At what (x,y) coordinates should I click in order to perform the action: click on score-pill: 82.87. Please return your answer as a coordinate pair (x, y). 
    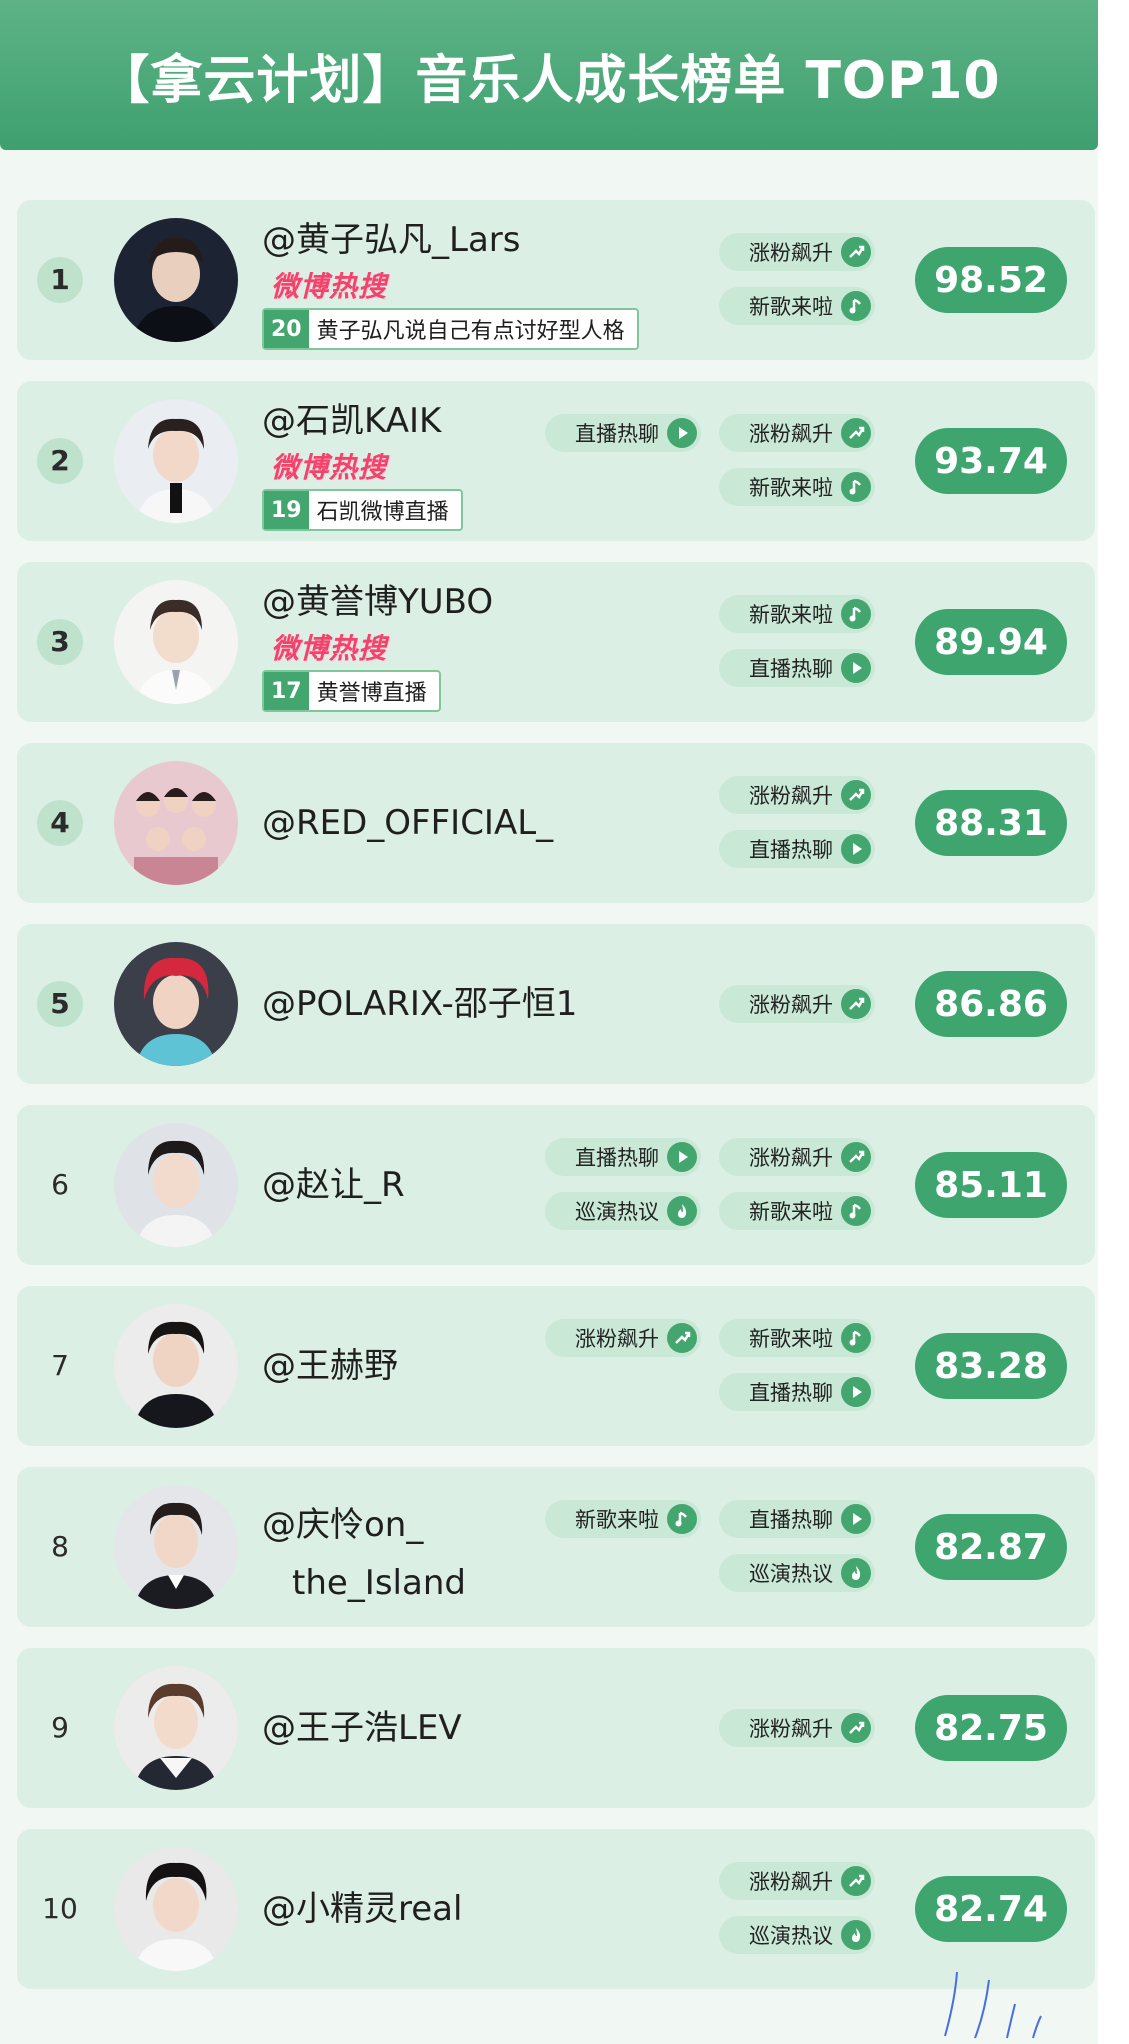
    Looking at the image, I should click on (991, 1547).